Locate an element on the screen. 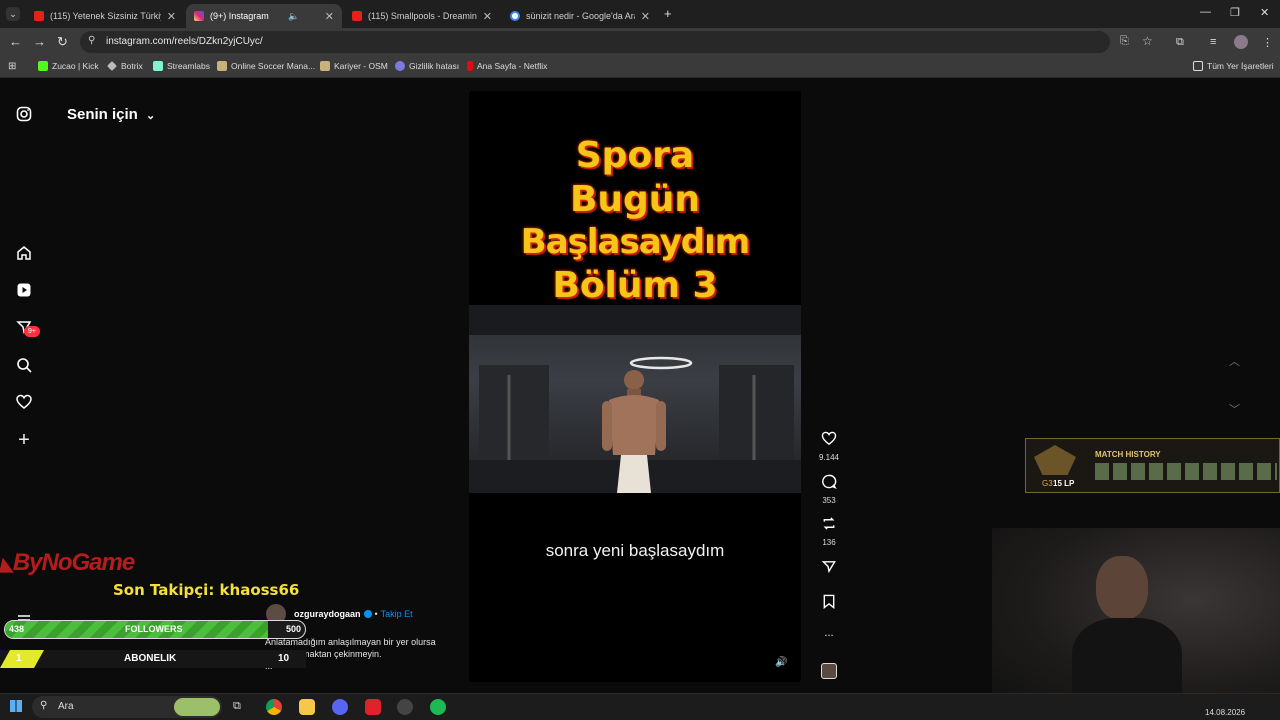 The image size is (1280, 720). chrome-icon is located at coordinates (274, 707).